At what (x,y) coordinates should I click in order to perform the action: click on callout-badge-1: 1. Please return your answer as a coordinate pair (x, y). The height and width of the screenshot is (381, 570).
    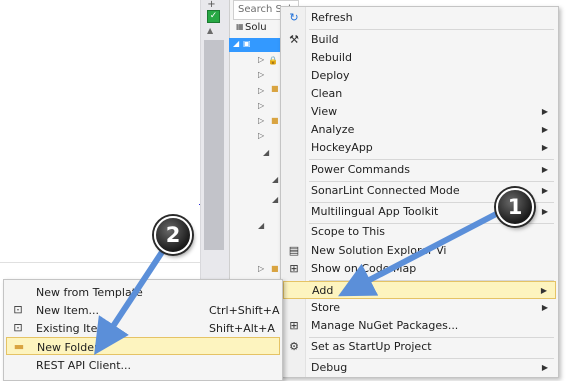
    Looking at the image, I should click on (515, 207).